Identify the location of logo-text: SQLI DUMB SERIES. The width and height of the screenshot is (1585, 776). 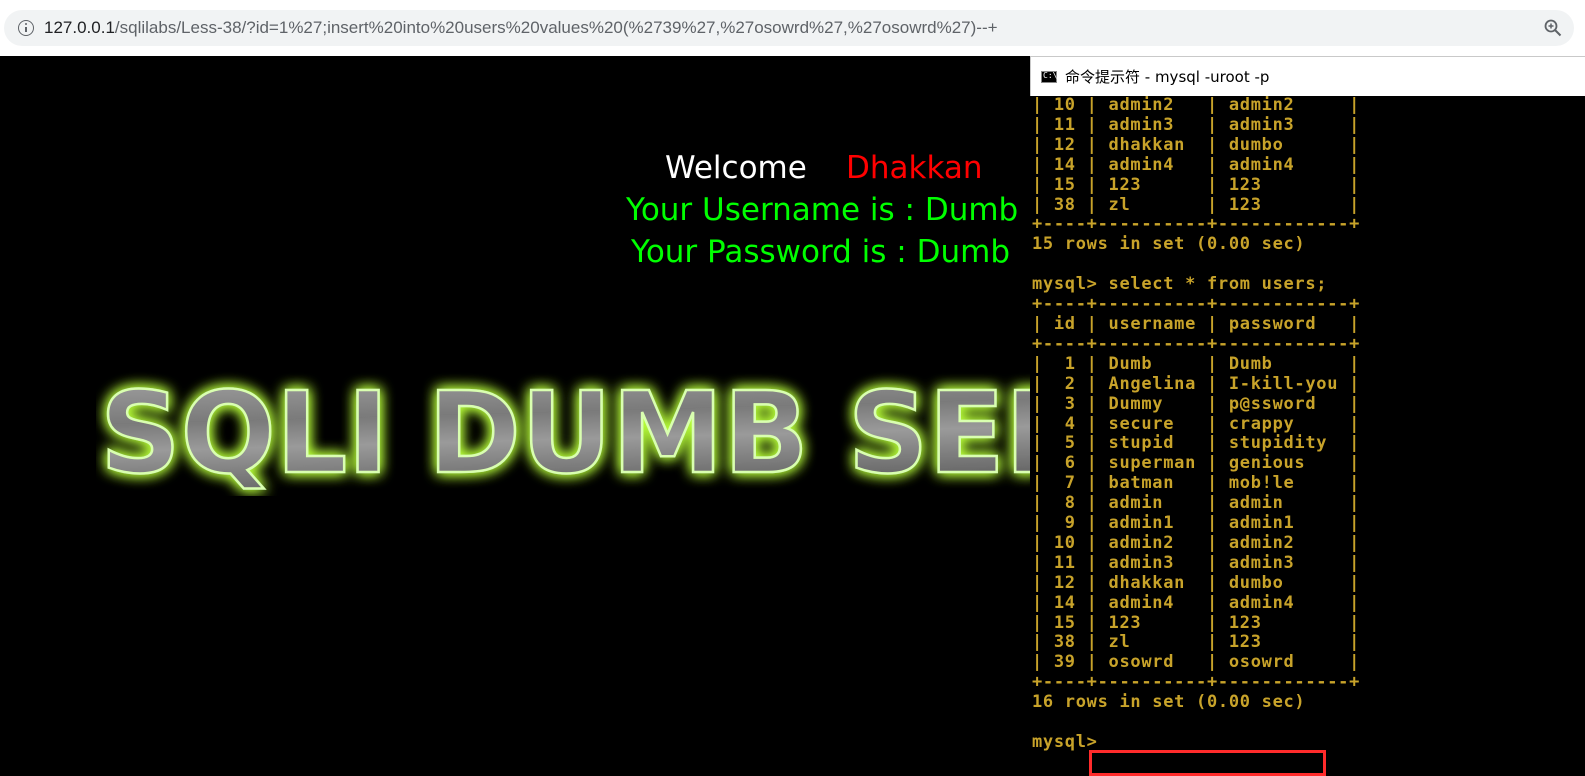
(565, 432).